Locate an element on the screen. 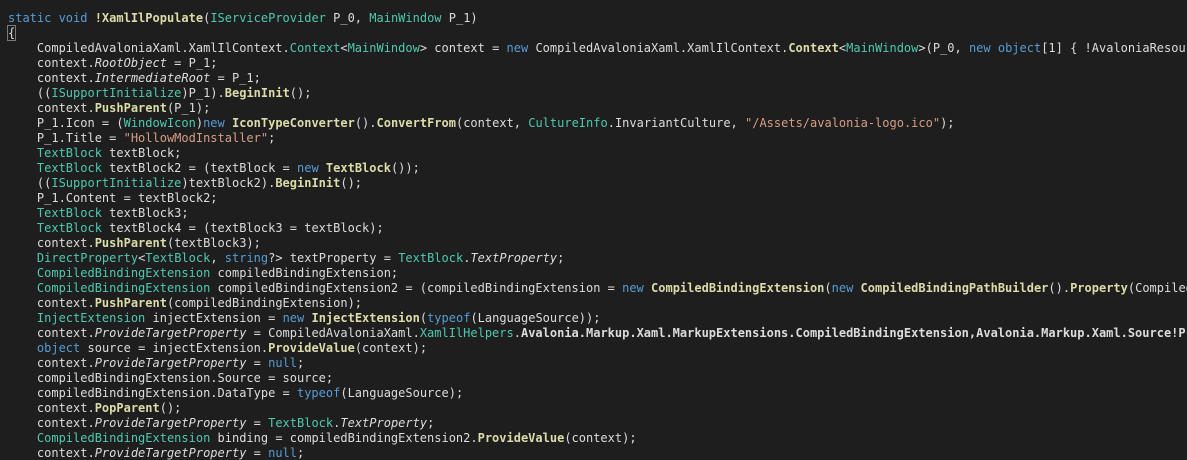  code-line: TextBlock textBlock3; is located at coordinates (597, 213).